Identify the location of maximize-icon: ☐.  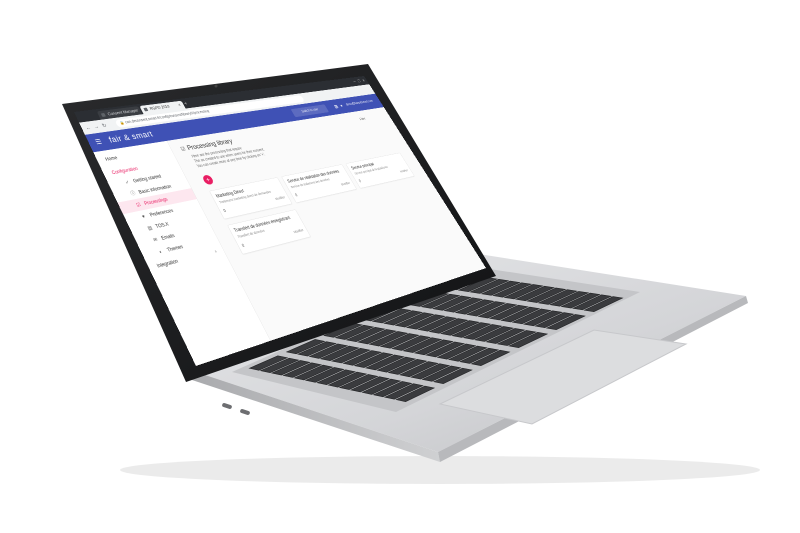
(359, 81).